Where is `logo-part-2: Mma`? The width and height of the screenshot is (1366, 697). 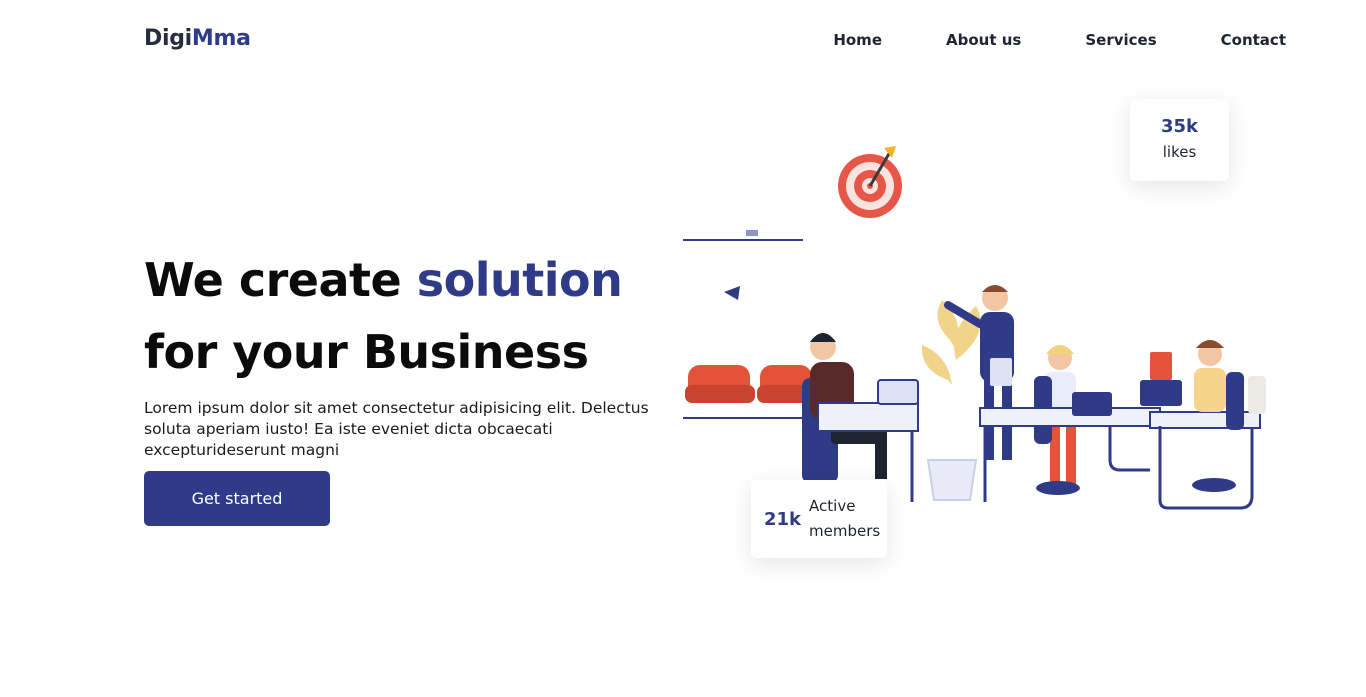 logo-part-2: Mma is located at coordinates (221, 38).